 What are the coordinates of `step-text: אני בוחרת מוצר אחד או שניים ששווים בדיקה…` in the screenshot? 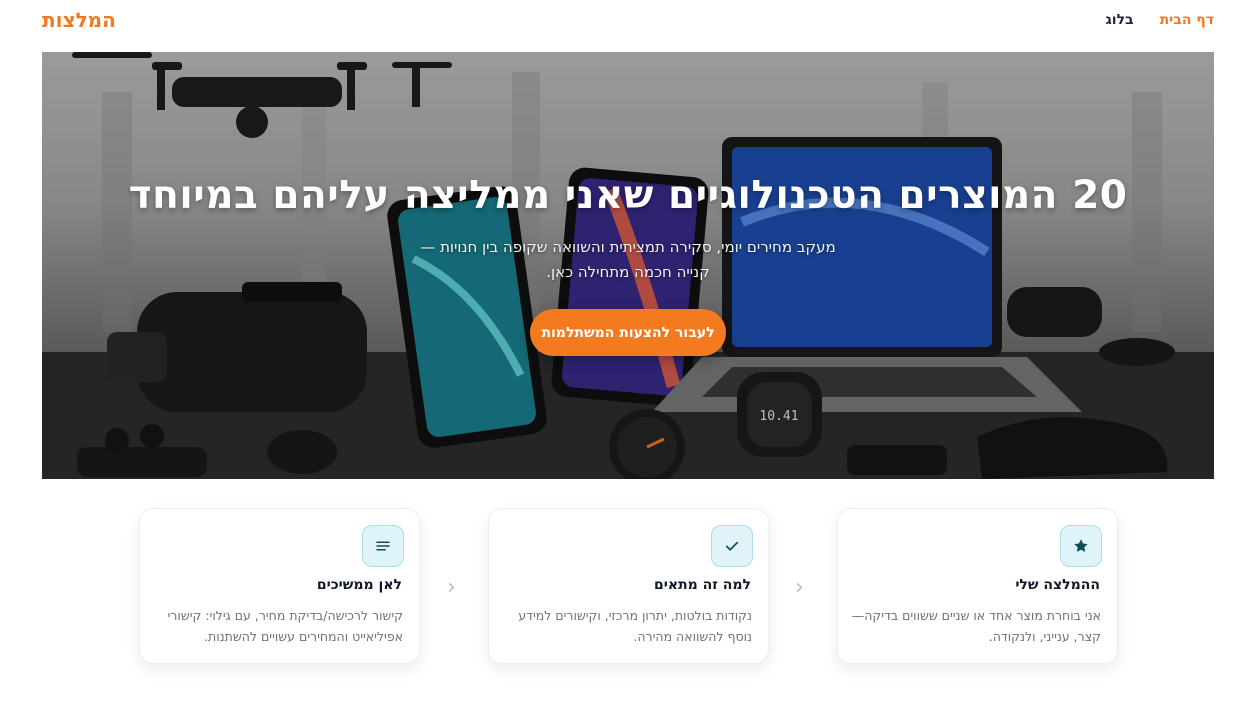 It's located at (976, 626).